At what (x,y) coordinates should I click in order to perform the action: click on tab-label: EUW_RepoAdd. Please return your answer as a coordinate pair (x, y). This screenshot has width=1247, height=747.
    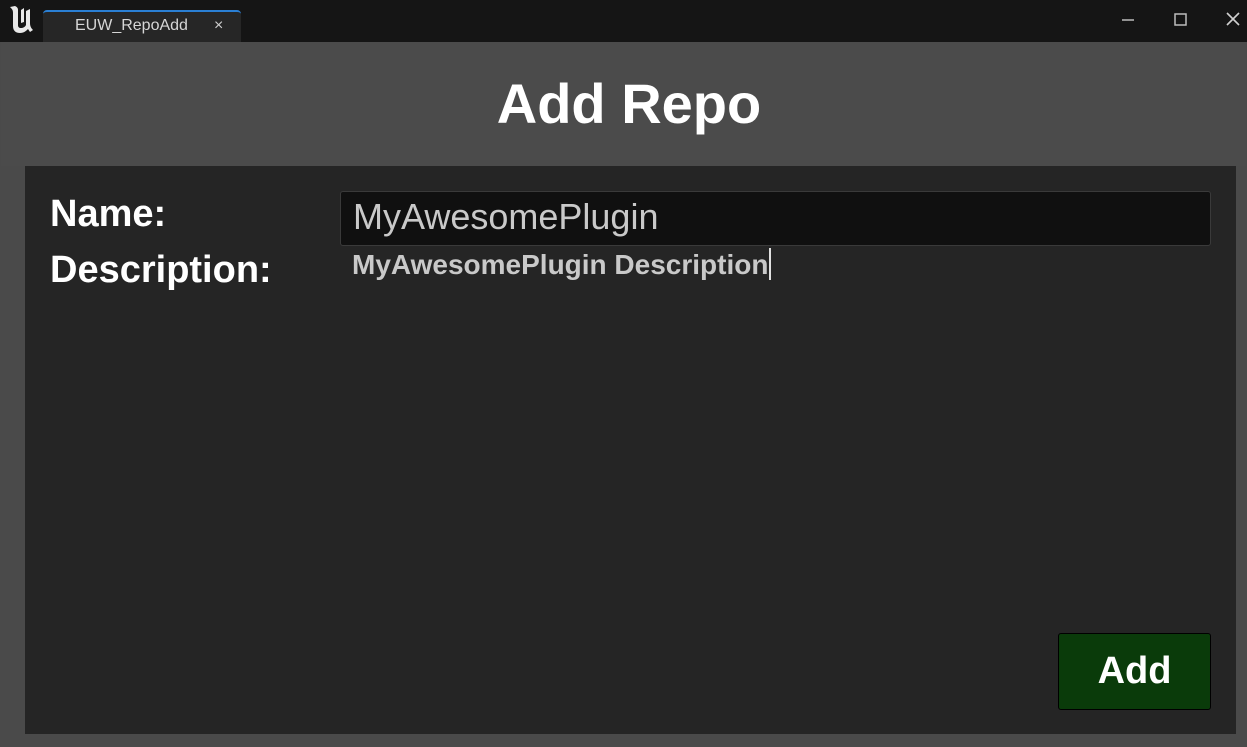
    Looking at the image, I should click on (131, 25).